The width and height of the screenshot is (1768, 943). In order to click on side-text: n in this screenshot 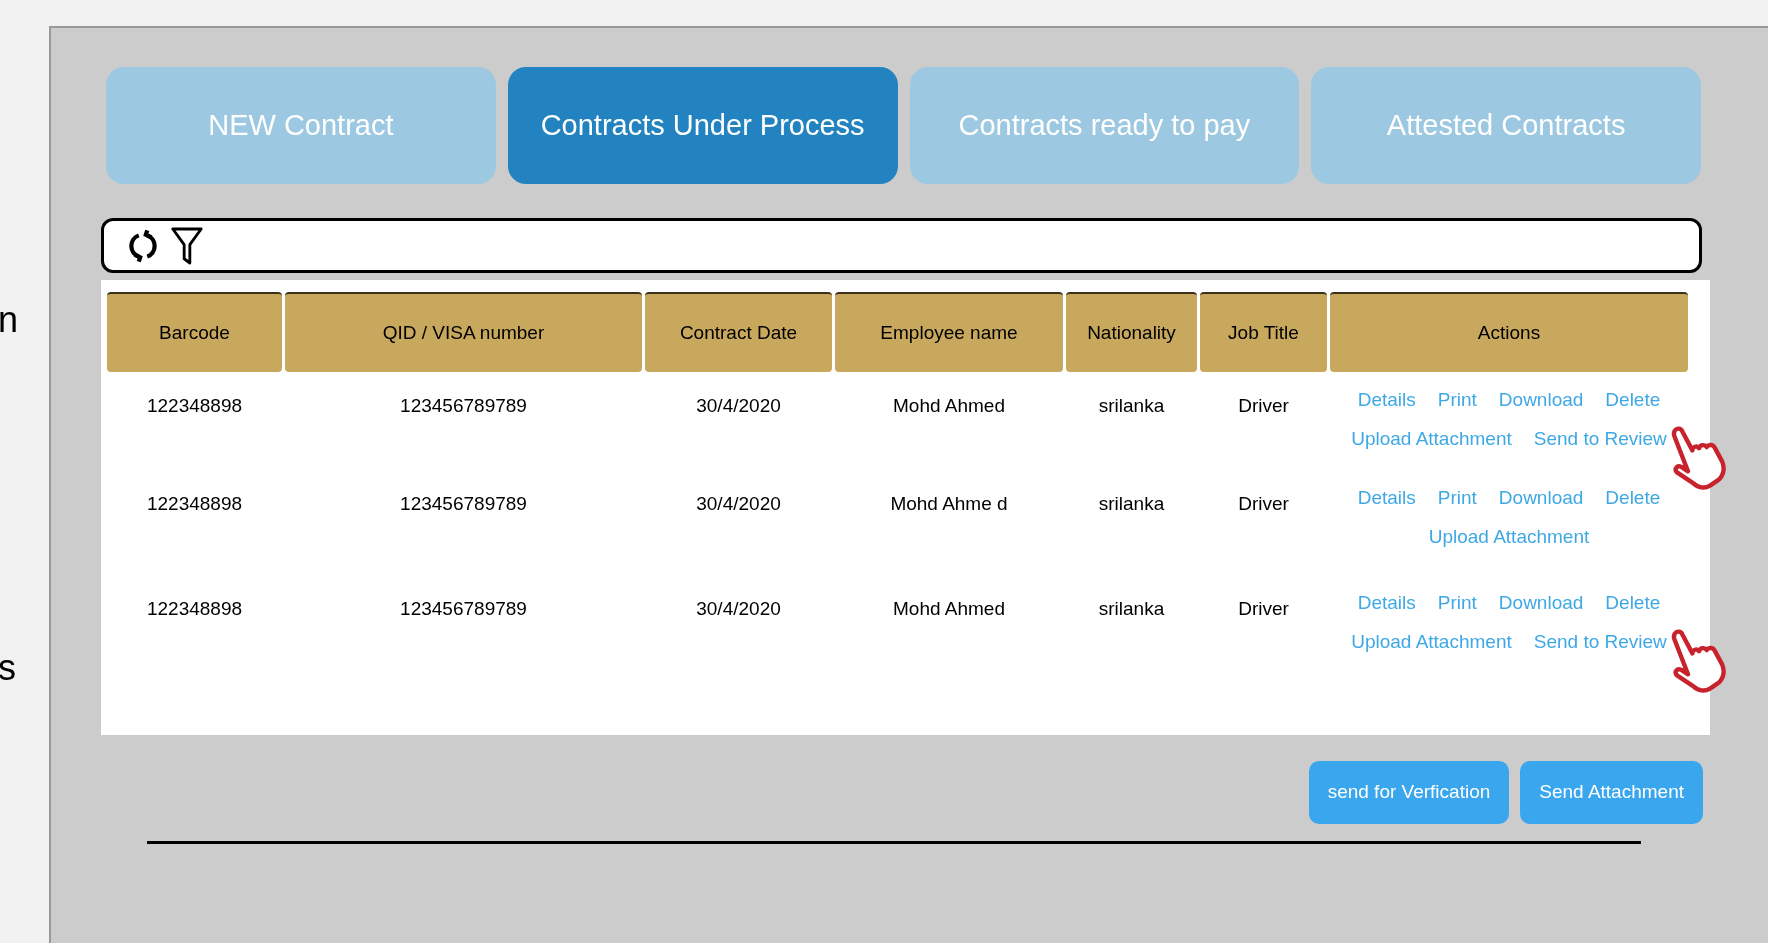, I will do `click(10, 320)`.